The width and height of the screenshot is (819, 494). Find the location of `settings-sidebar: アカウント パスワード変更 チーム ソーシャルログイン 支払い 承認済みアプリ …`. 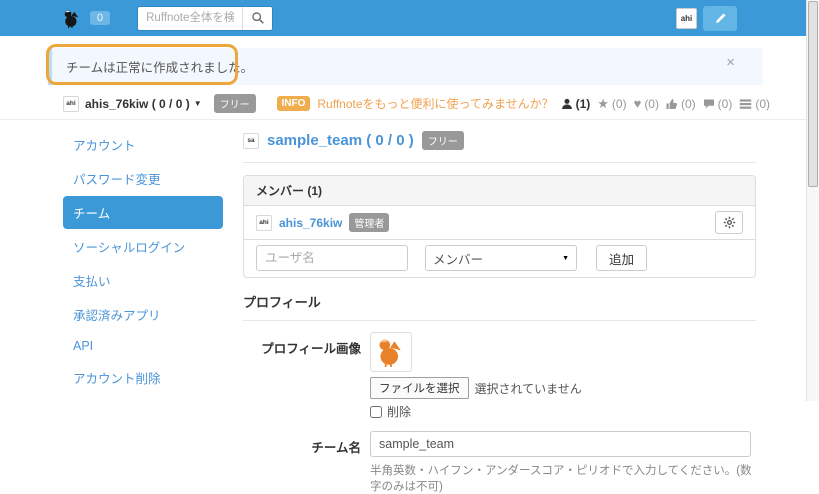

settings-sidebar: アカウント パスワード変更 チーム ソーシャルログイン 支払い 承認済みアプリ … is located at coordinates (143, 307).